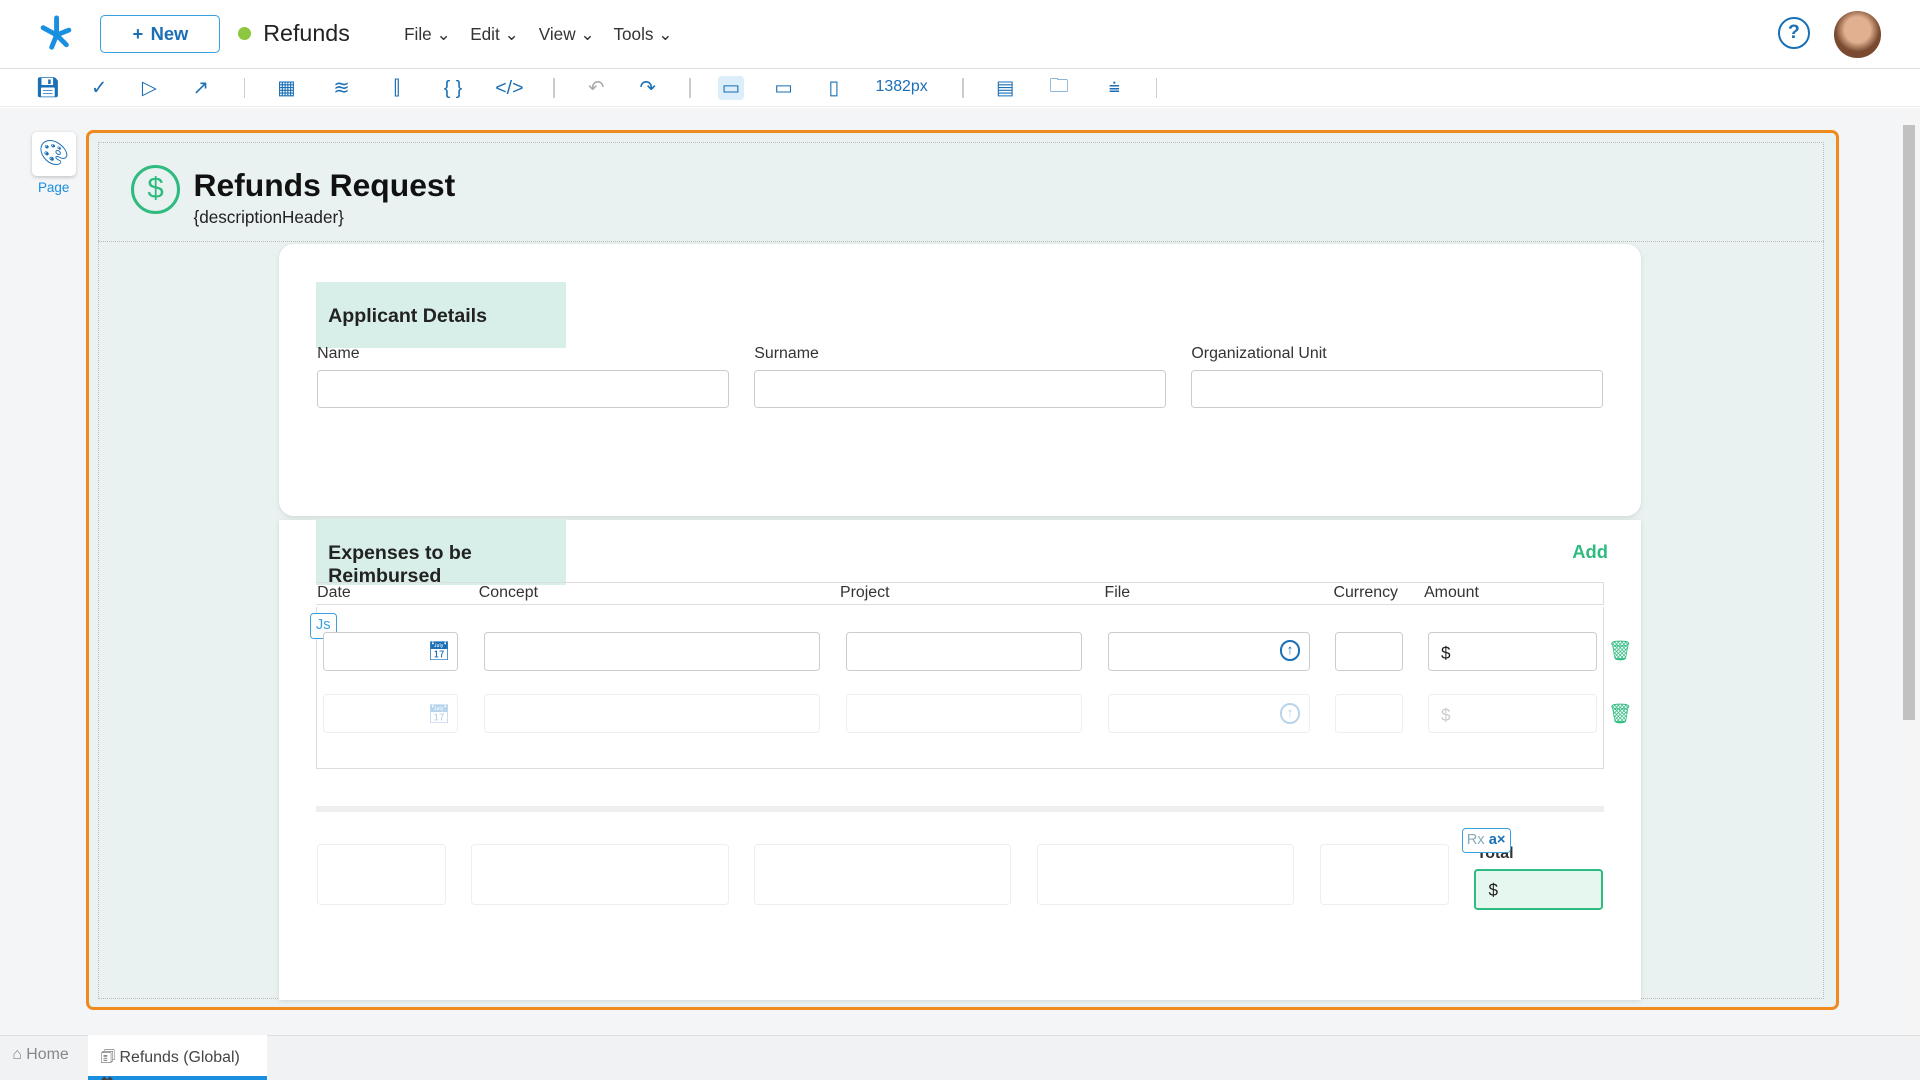 This screenshot has width=1920, height=1080. I want to click on col-project: Project, so click(865, 593).